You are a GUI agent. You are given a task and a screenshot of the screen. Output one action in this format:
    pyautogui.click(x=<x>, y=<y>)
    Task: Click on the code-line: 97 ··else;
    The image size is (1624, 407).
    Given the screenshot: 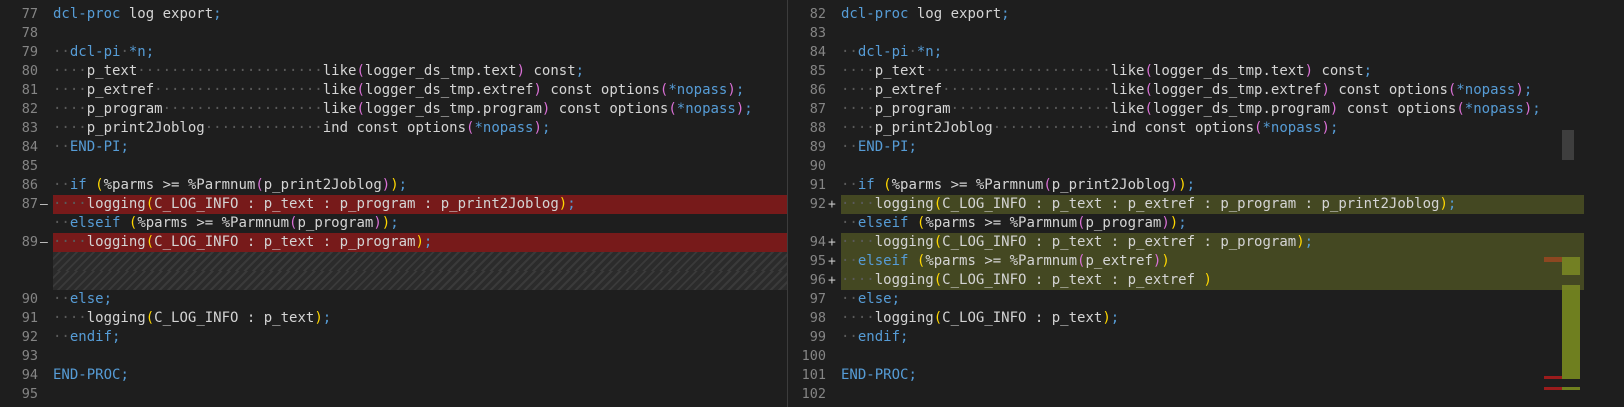 What is the action you would take?
    pyautogui.click(x=1186, y=299)
    